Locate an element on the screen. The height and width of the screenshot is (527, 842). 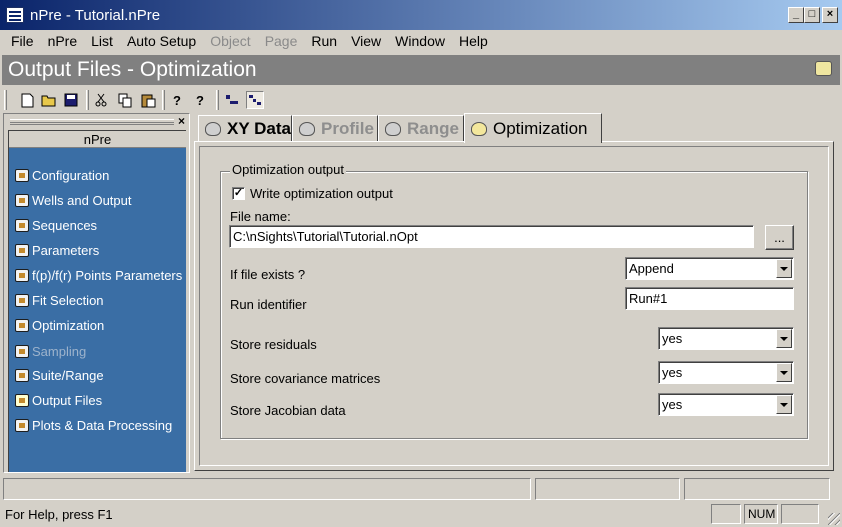
menu-list: List is located at coordinates (102, 41).